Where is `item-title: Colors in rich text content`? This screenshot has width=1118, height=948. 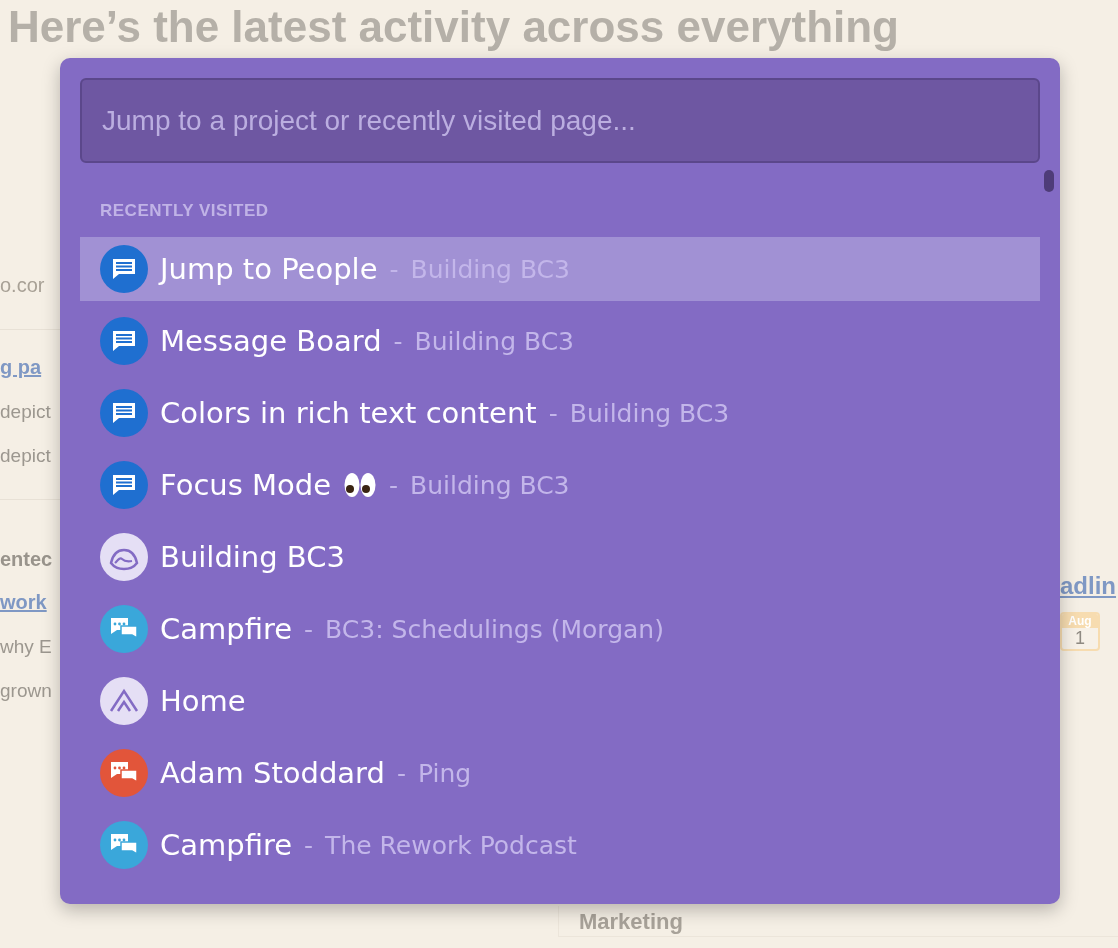 item-title: Colors in rich text content is located at coordinates (348, 413).